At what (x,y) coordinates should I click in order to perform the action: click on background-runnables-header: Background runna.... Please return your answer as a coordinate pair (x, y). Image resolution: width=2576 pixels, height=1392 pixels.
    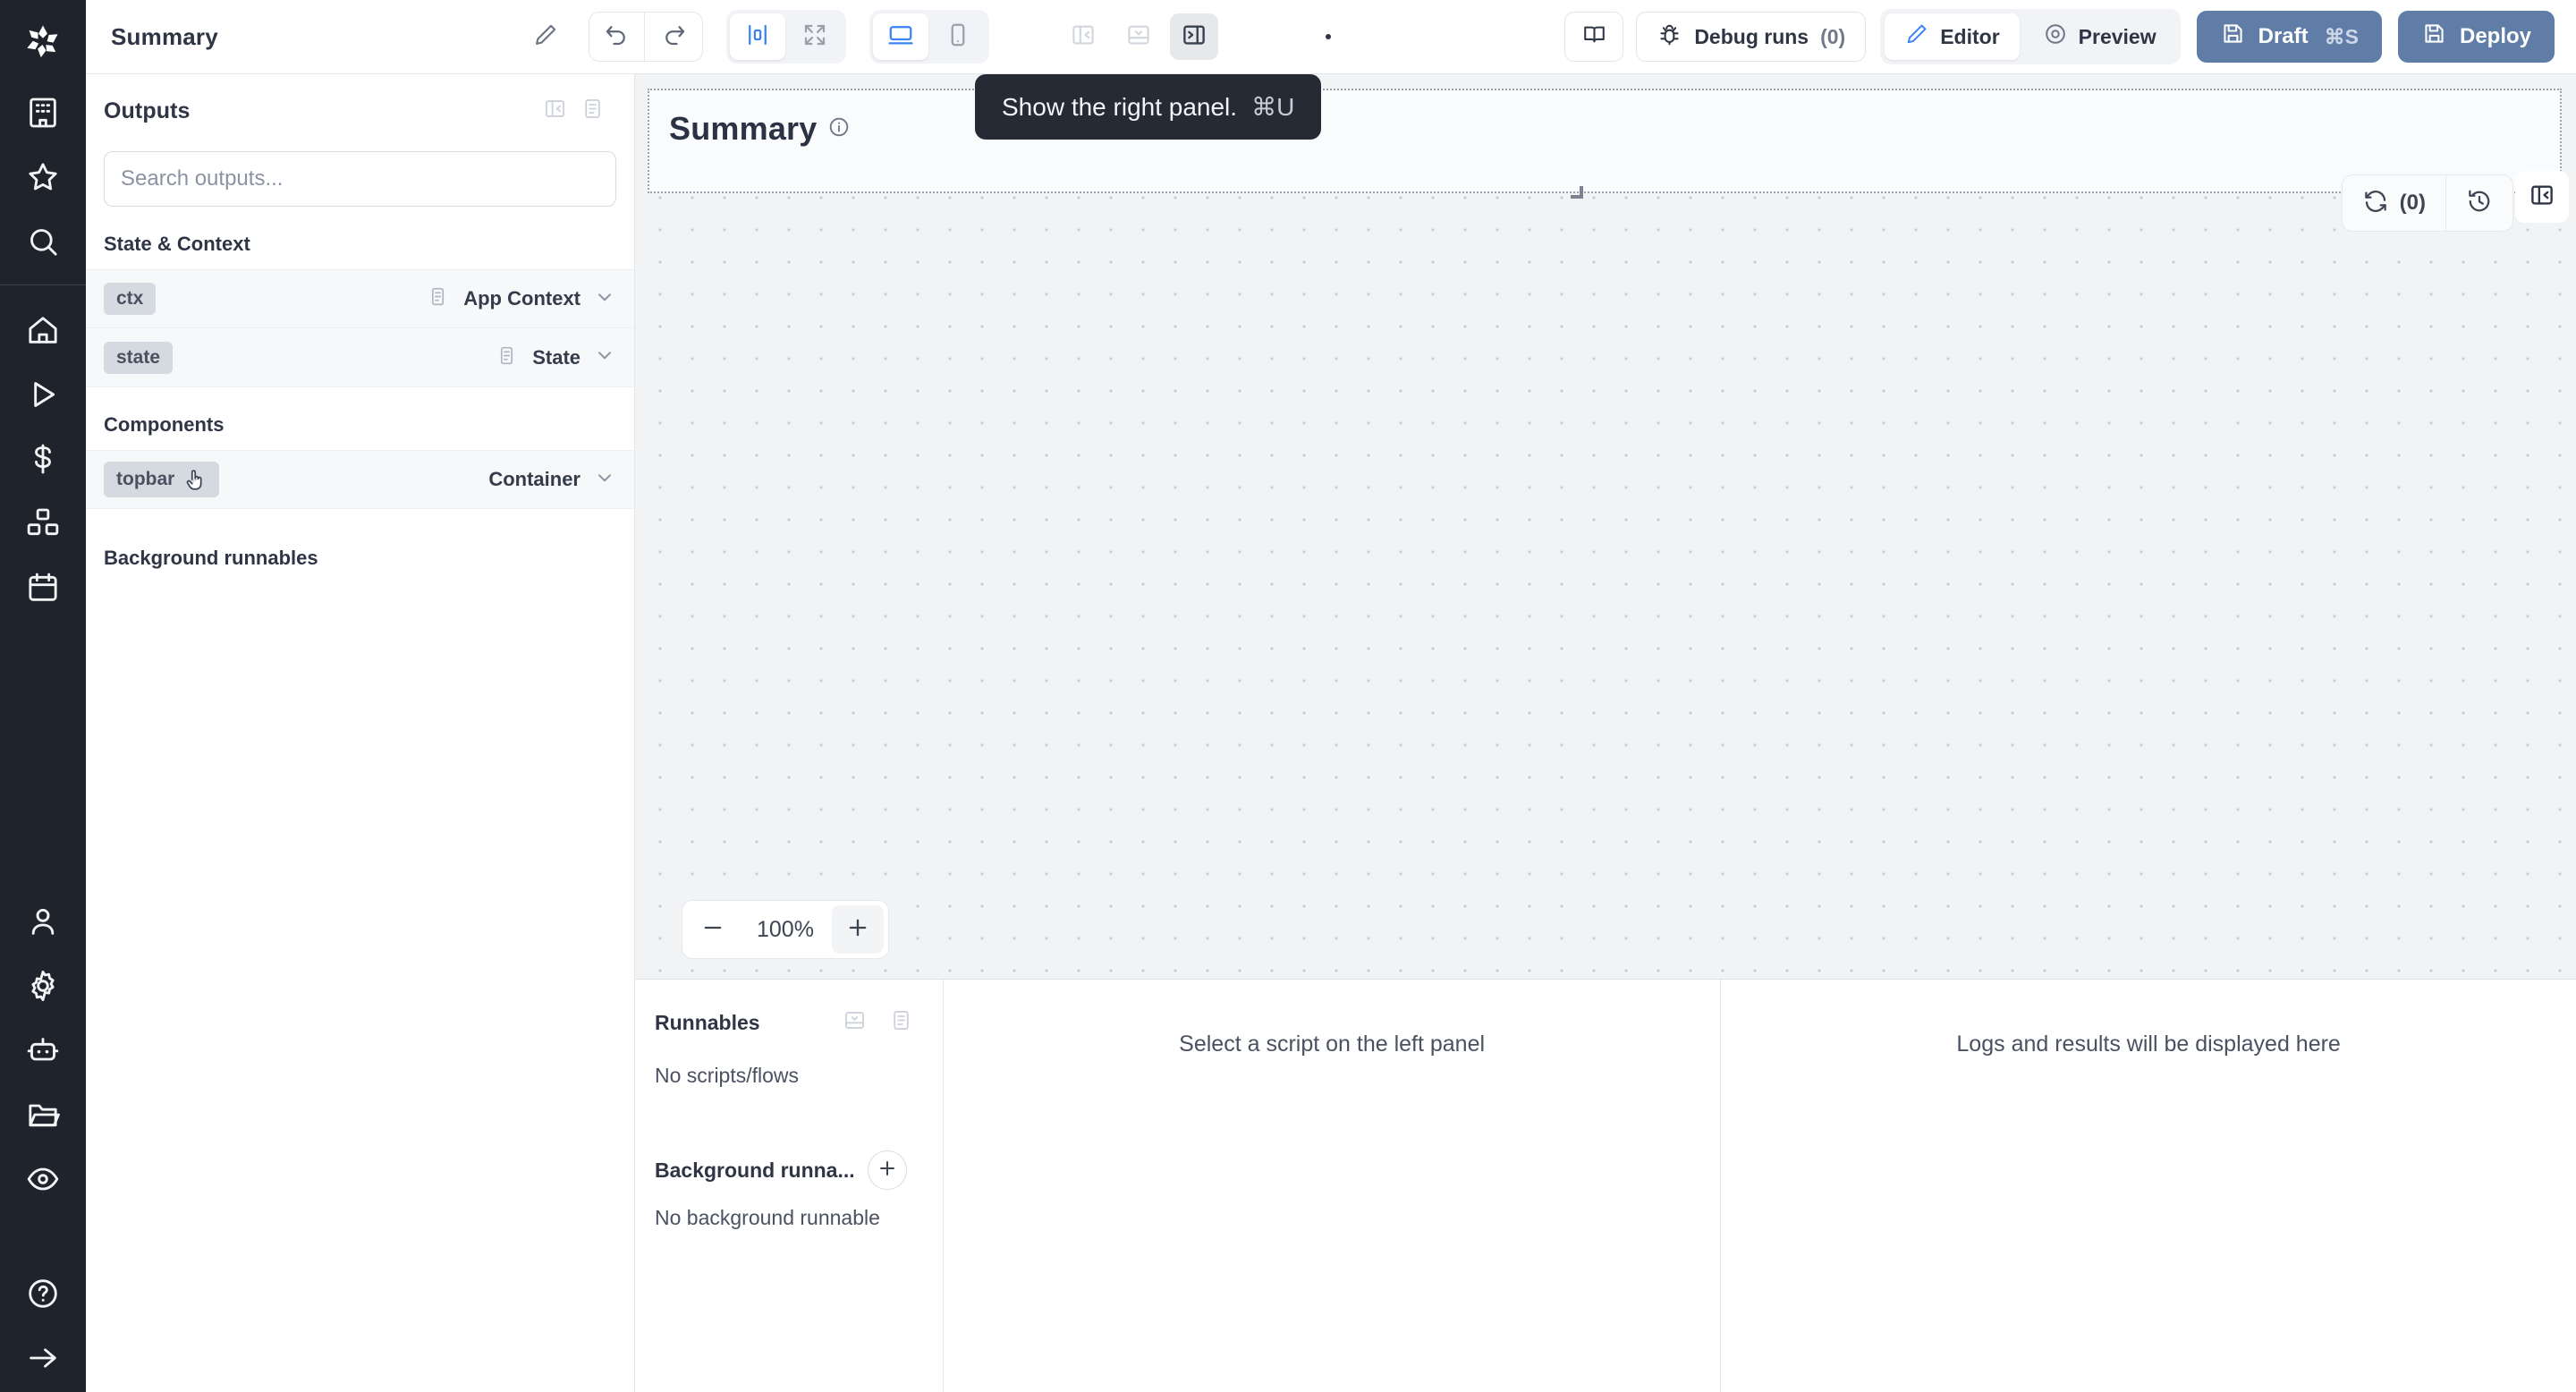
    Looking at the image, I should click on (787, 1170).